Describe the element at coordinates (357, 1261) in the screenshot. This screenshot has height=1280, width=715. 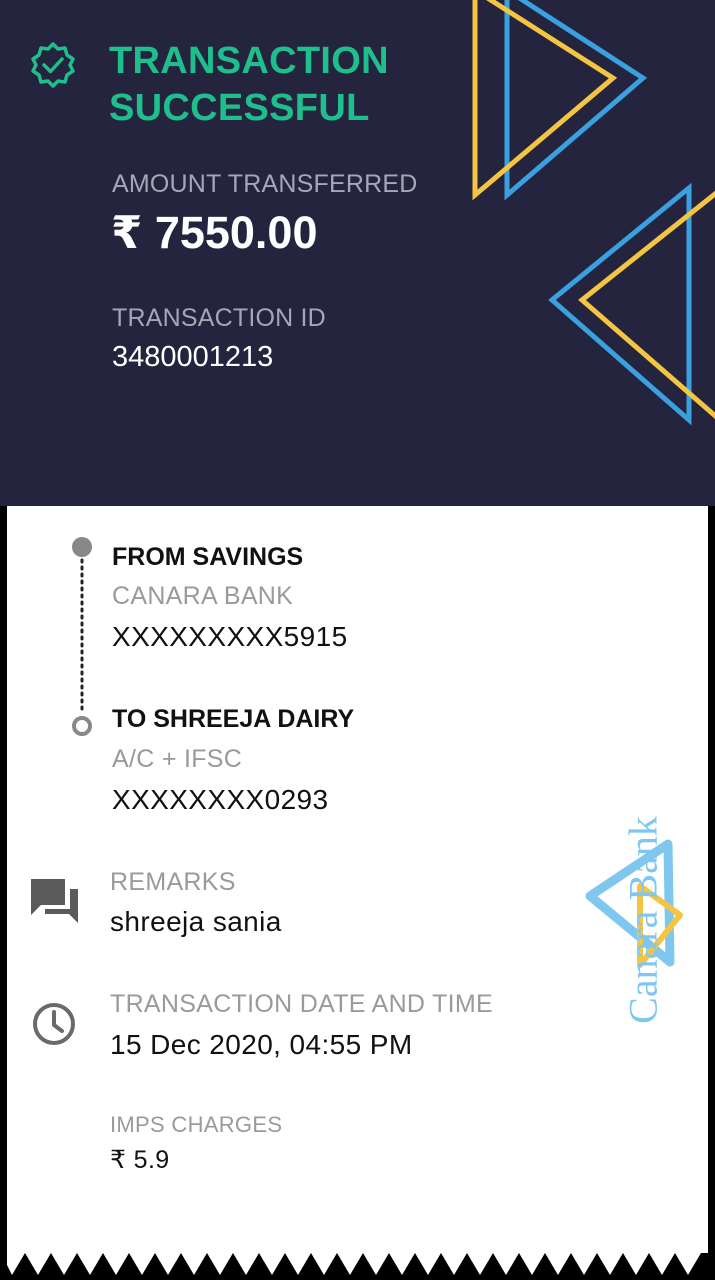
I see `torn-edge` at that location.